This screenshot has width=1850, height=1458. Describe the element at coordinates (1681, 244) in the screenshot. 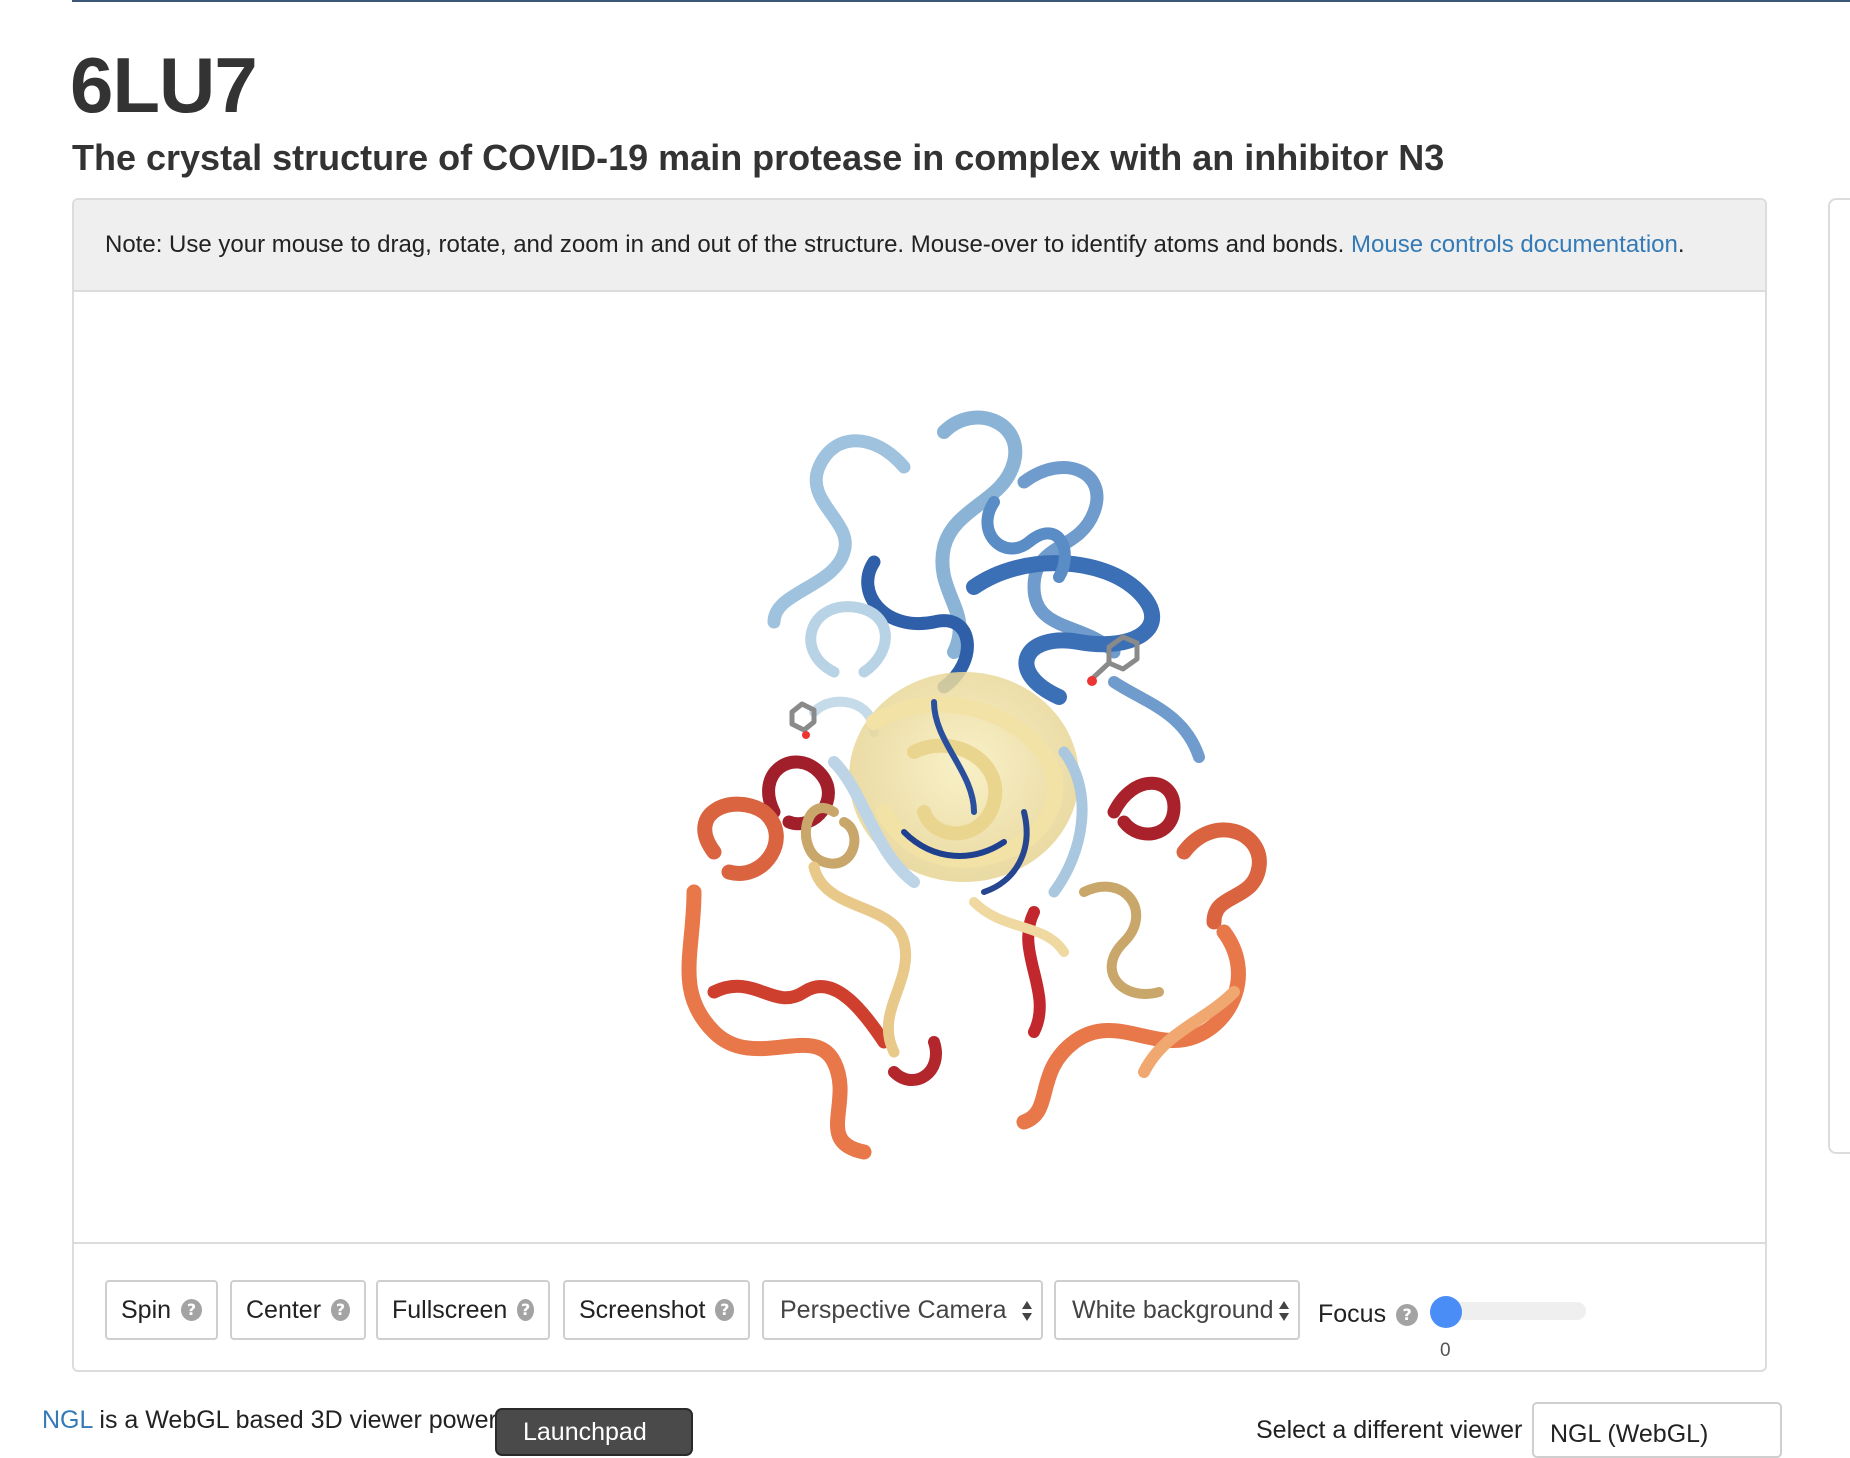

I see `note-suffix: .` at that location.